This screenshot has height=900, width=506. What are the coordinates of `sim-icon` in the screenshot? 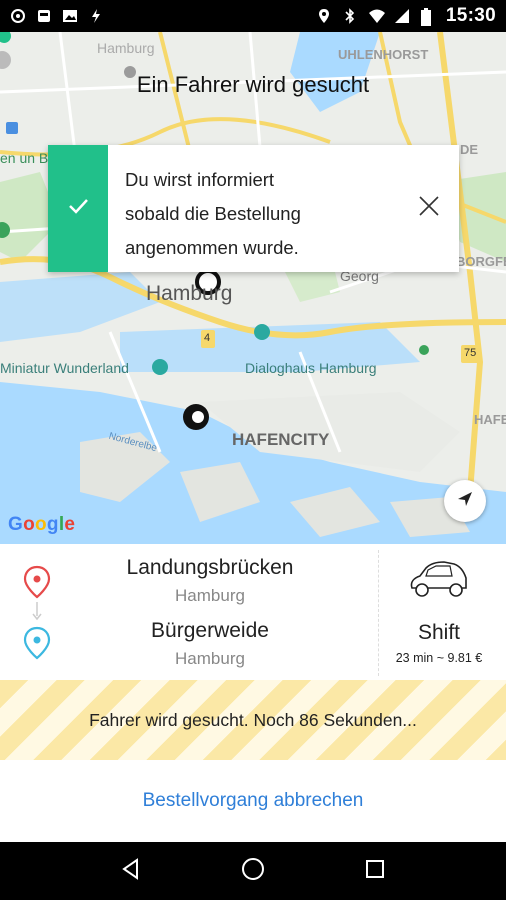 It's located at (44, 16).